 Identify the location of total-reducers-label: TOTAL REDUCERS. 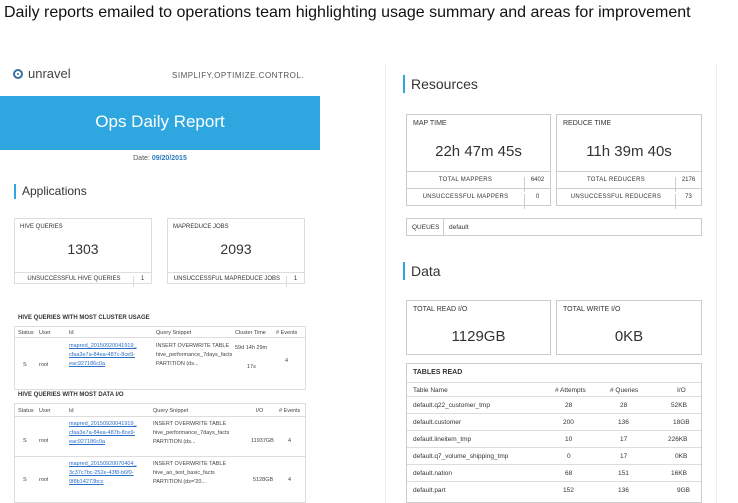
(616, 180).